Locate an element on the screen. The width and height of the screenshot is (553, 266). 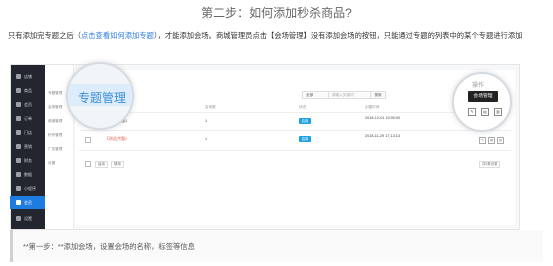
sidebar-item-label: 商品 is located at coordinates (28, 90).